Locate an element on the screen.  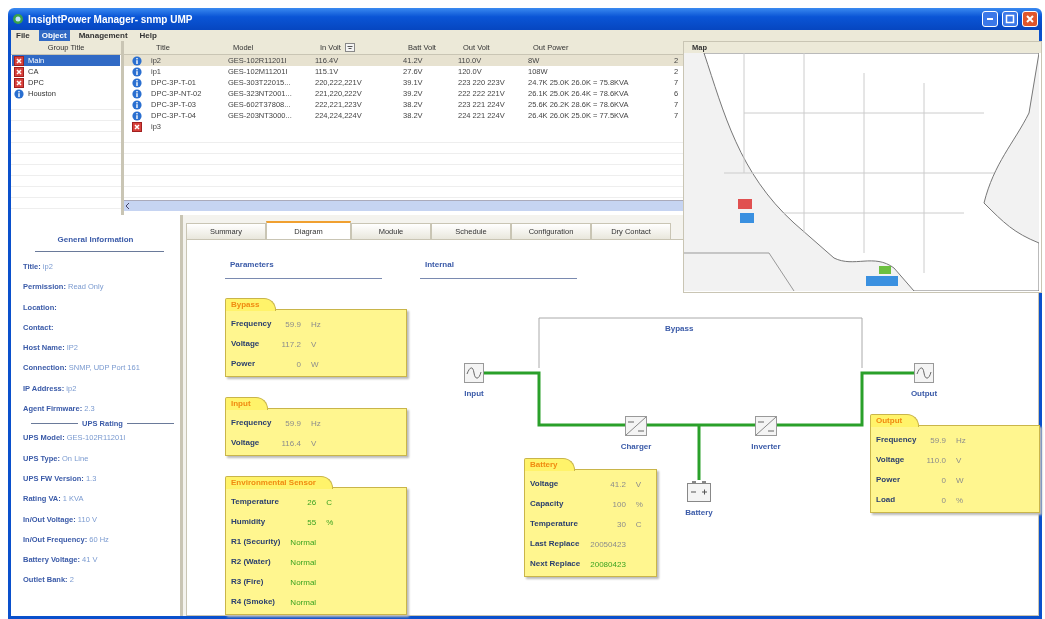
parameter-label: Capacity is located at coordinates (547, 504).